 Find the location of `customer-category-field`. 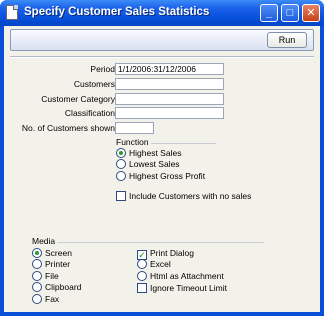

customer-category-field is located at coordinates (169, 99).